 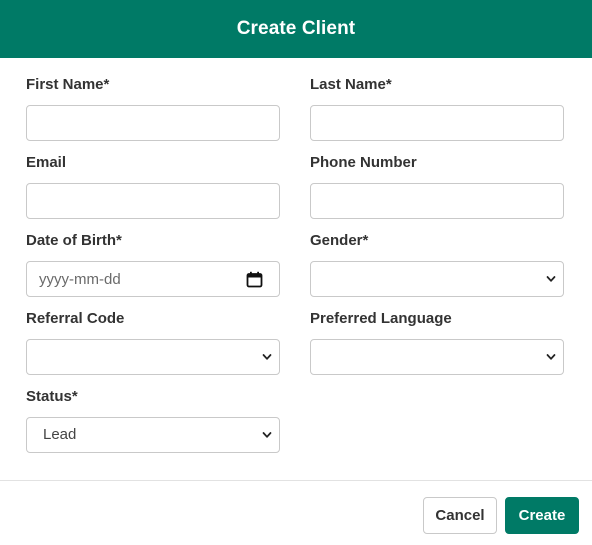 What do you see at coordinates (46, 162) in the screenshot?
I see `email-label: Email` at bounding box center [46, 162].